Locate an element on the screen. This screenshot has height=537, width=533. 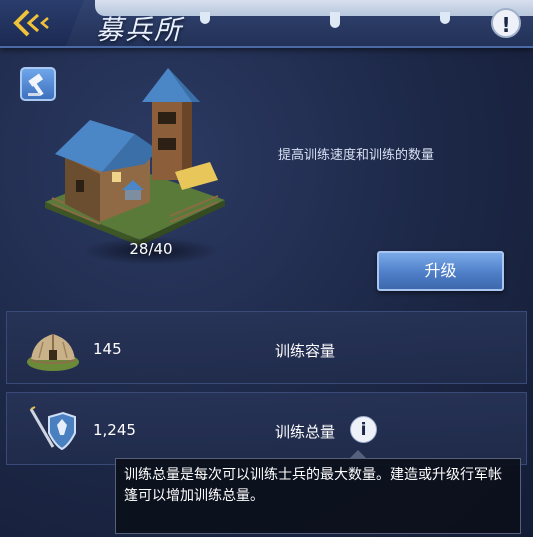
info-icon: i is located at coordinates (363, 429).